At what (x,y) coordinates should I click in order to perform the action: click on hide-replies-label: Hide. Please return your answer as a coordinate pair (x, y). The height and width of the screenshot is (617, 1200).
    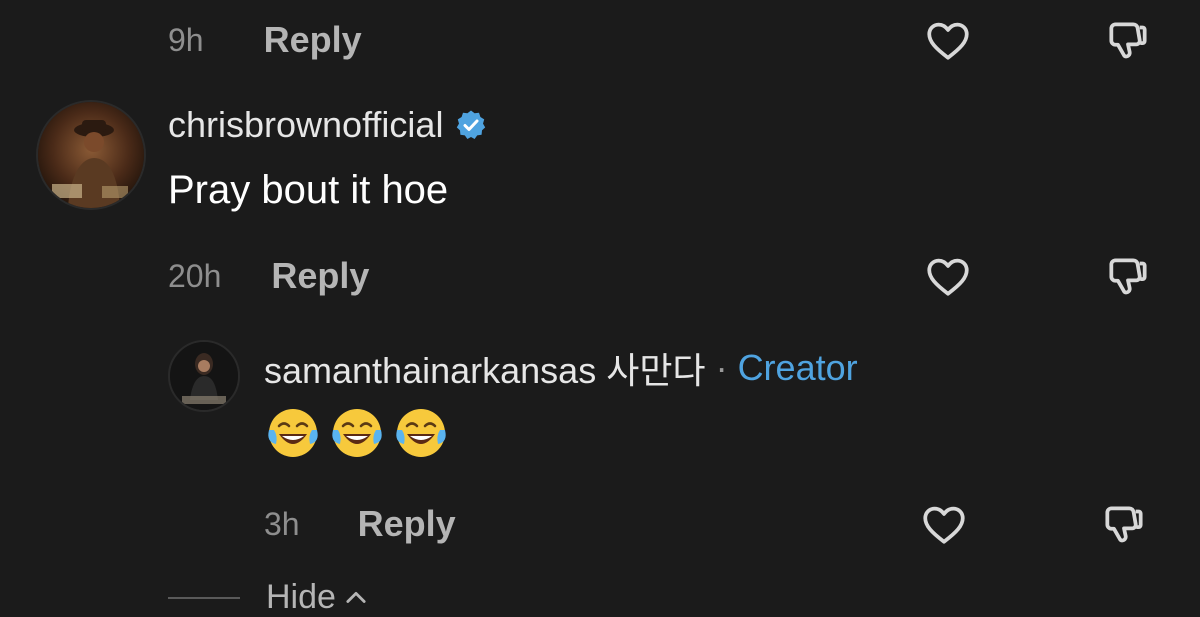
    Looking at the image, I should click on (301, 597).